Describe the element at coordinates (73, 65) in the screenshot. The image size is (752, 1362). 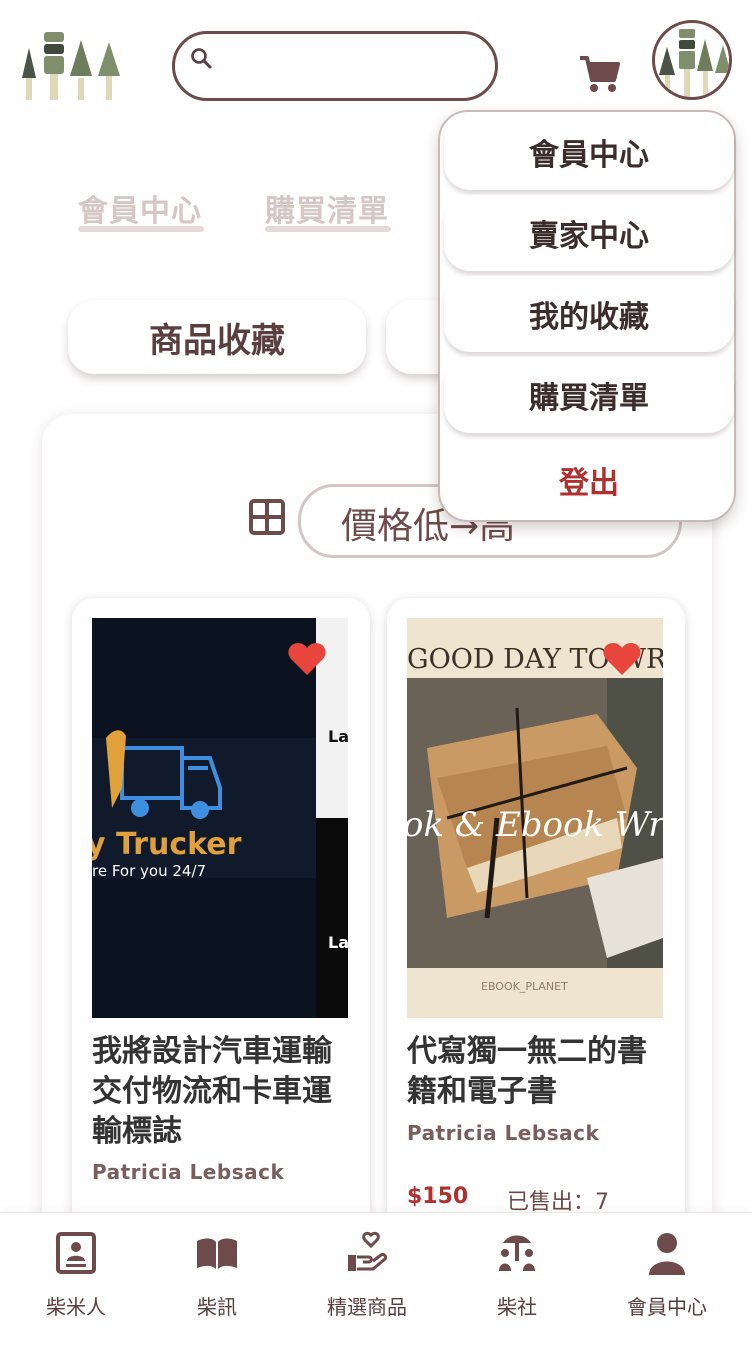
I see `tree-logo` at that location.